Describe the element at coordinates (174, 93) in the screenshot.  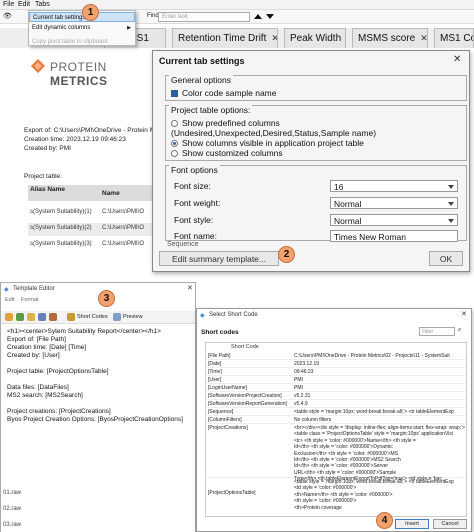
I see `checkbox-checked-icon` at that location.